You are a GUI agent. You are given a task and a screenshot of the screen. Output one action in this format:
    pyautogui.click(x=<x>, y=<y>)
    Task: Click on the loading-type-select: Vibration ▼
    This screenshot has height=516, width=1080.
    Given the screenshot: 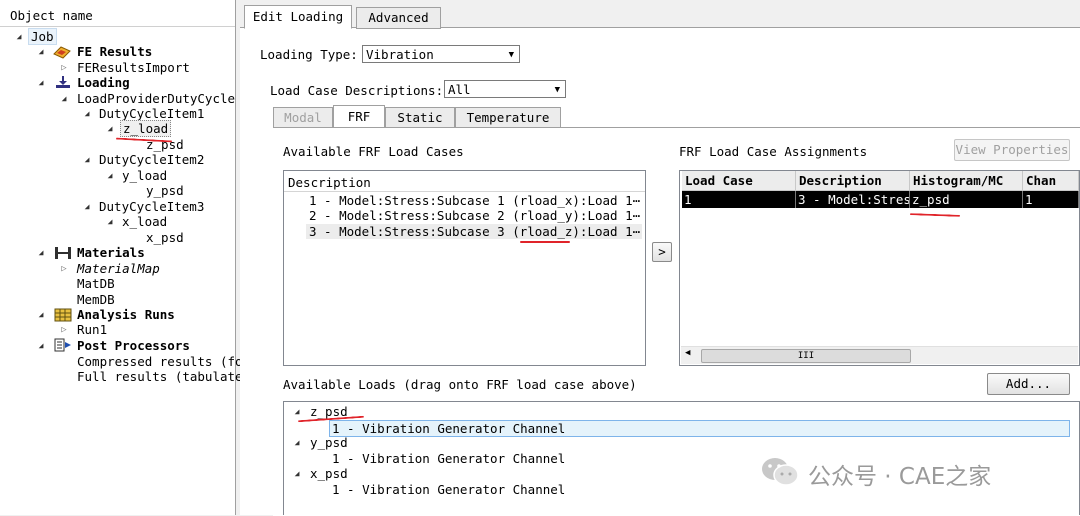 What is the action you would take?
    pyautogui.click(x=441, y=54)
    